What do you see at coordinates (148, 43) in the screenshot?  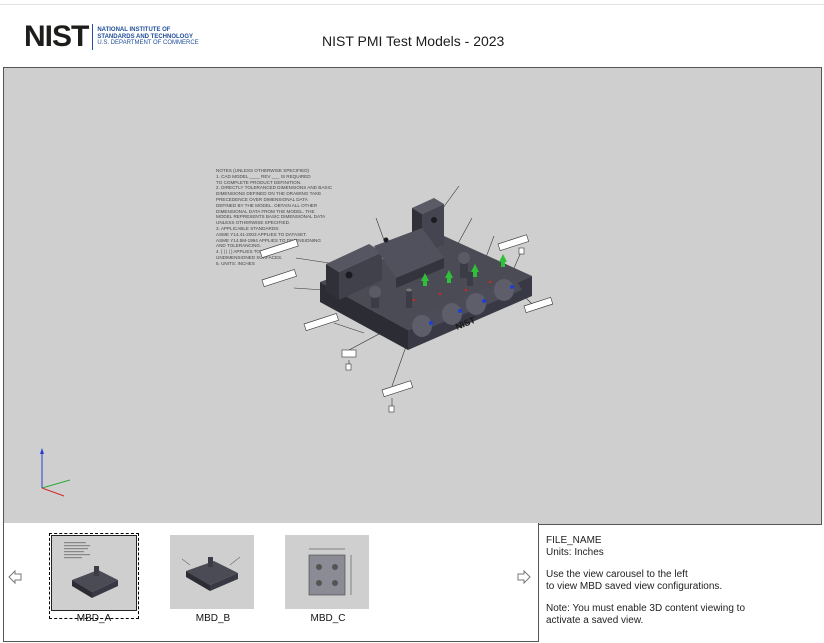 I see `logo-line-3: U.S. DEPARTMENT OF COMMERCE` at bounding box center [148, 43].